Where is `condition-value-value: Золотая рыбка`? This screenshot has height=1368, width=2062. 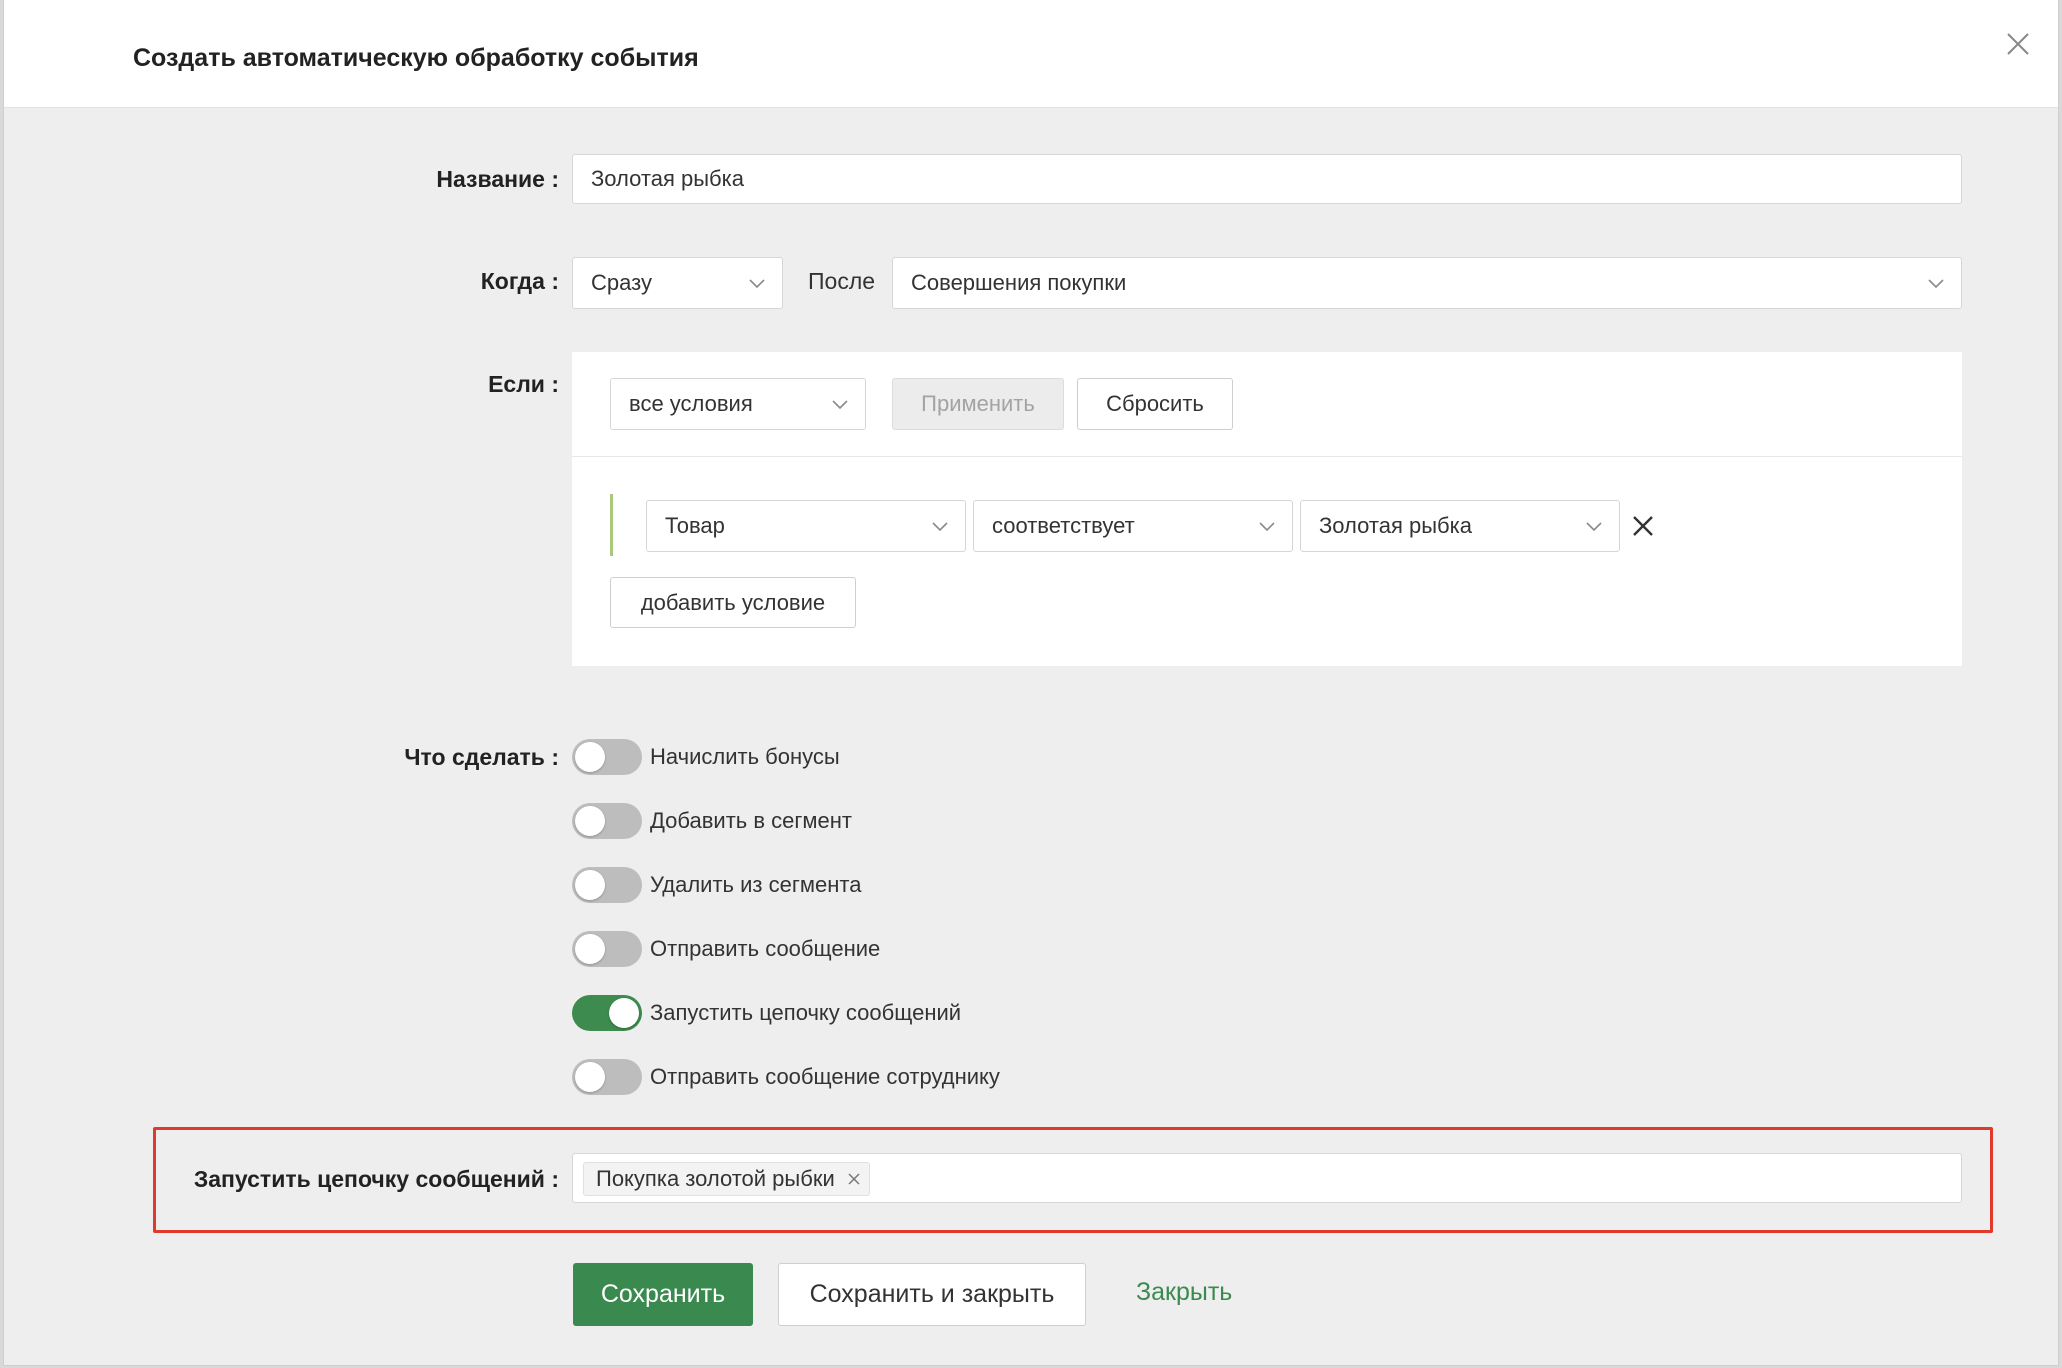 condition-value-value: Золотая рыбка is located at coordinates (1395, 525).